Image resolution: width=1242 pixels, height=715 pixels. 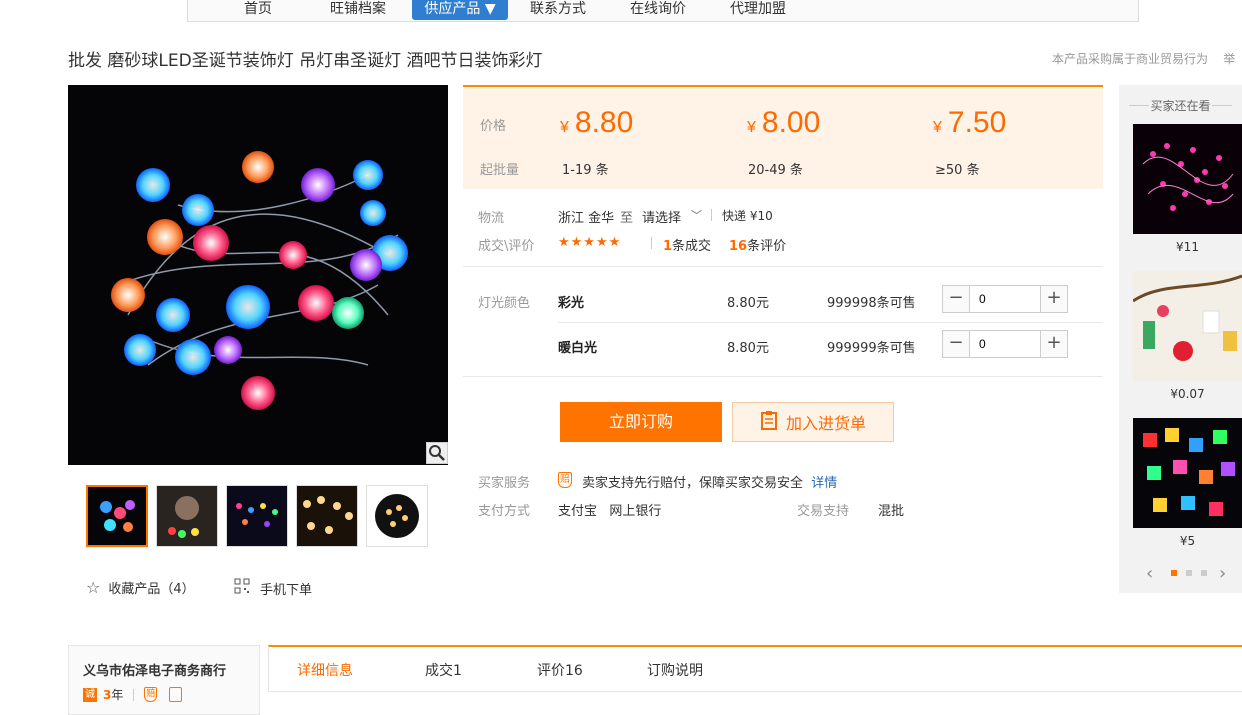 I want to click on logistics-label: 物流, so click(x=491, y=218).